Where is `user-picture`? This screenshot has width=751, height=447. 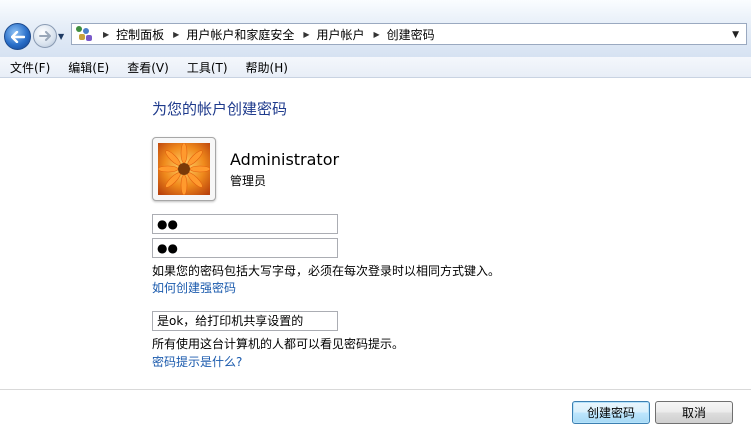
user-picture is located at coordinates (184, 169).